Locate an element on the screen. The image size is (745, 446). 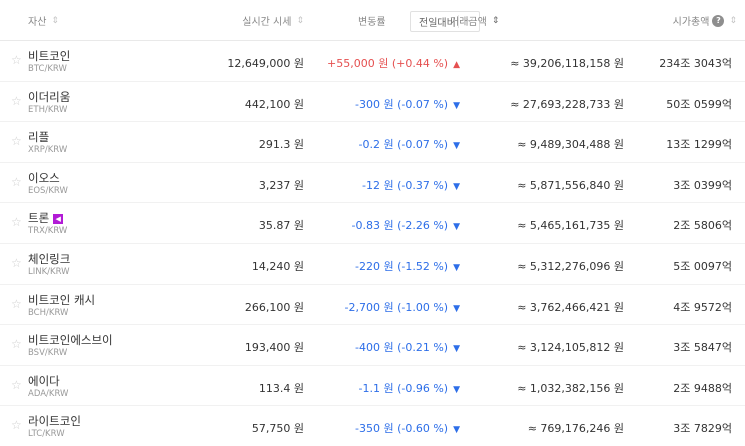
asset-volume: ≈ 27,693,228,733 원 is located at coordinates (567, 104).